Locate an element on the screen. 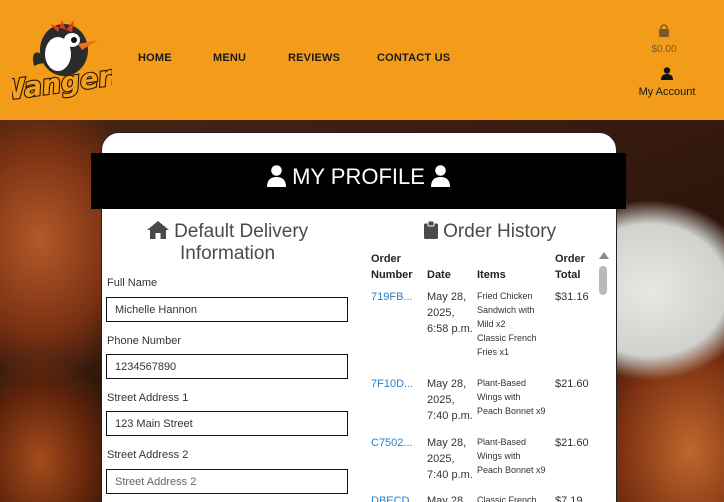 The width and height of the screenshot is (724, 502). full-name-label: Full Name is located at coordinates (132, 283).